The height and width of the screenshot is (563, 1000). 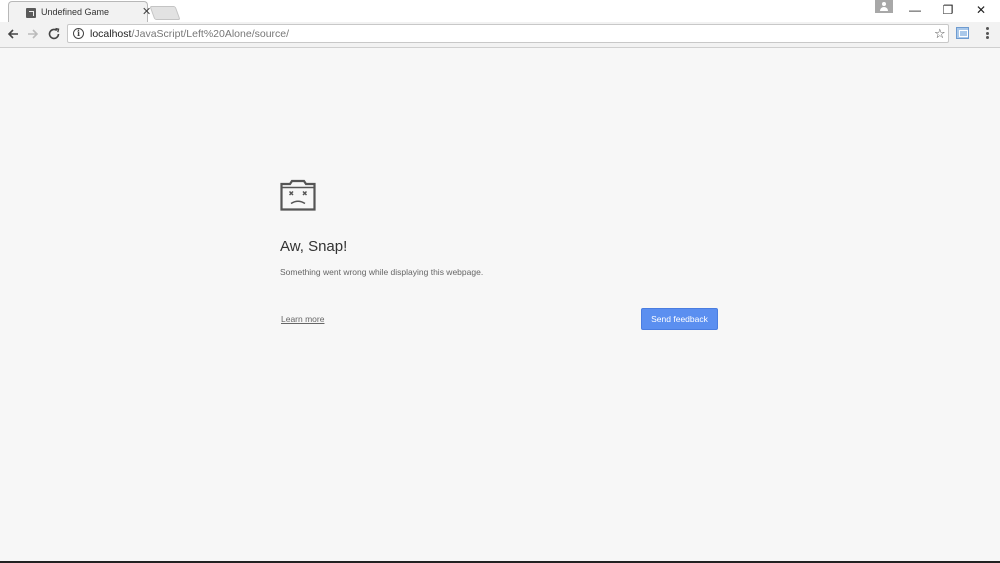 I want to click on page-icon, so click(x=31, y=13).